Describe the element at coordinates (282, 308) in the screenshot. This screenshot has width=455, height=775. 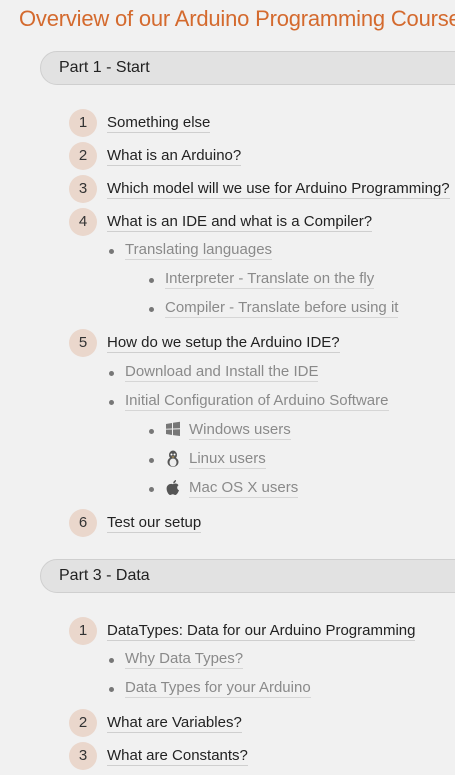
I see `sub-item-link: Compiler - Translate before using it` at that location.